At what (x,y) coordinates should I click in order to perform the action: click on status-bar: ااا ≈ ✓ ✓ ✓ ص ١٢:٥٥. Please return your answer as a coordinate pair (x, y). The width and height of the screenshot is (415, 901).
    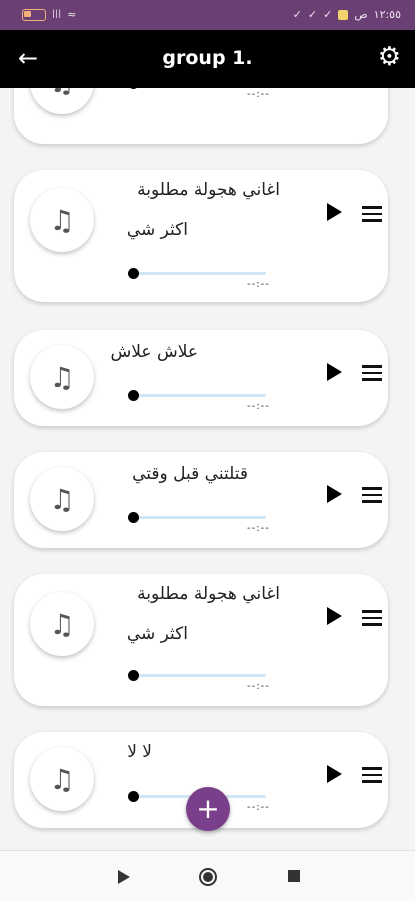
    Looking at the image, I should click on (207, 15).